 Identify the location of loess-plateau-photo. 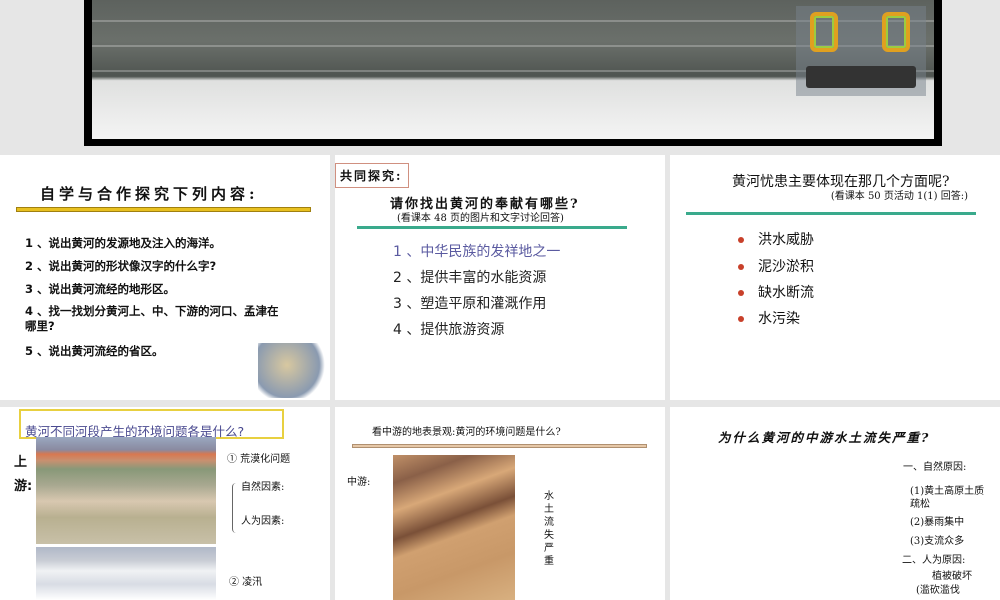
(454, 527).